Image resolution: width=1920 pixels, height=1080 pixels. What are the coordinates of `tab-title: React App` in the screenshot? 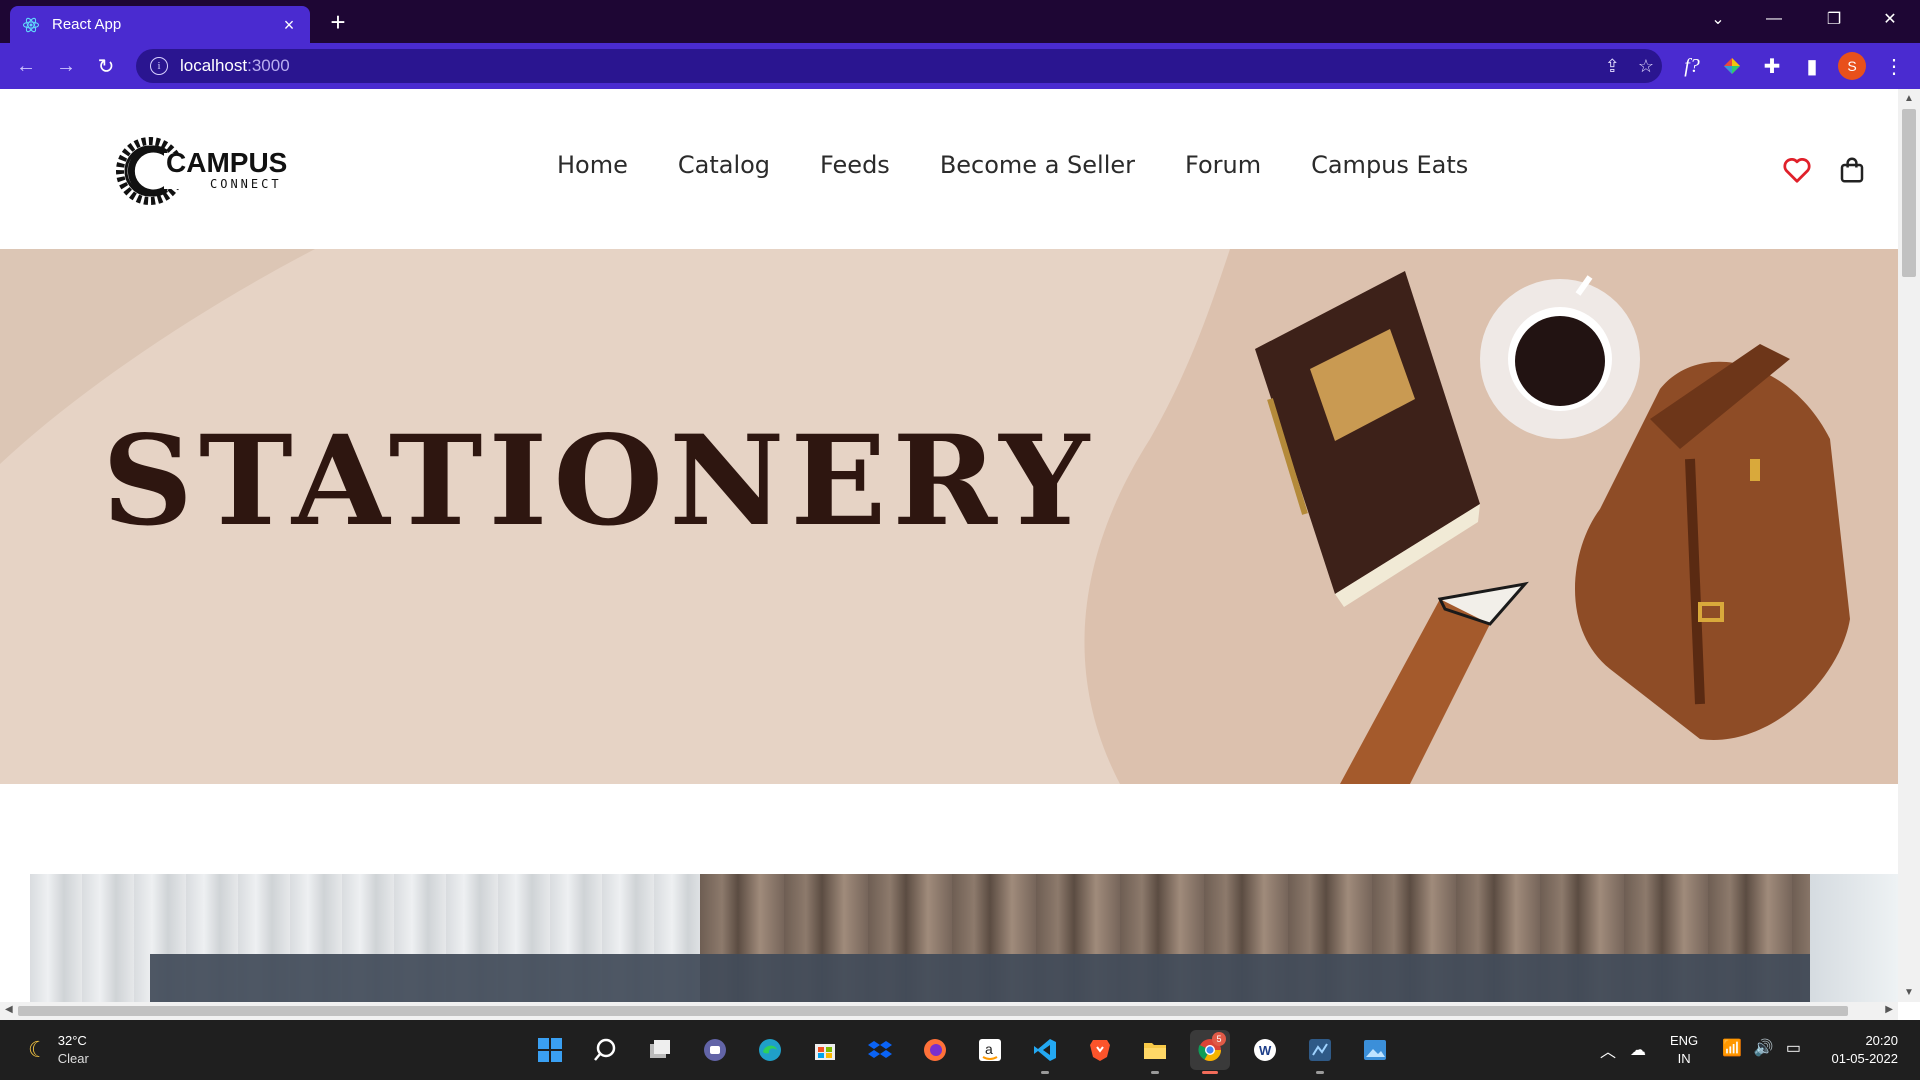 It's located at (87, 24).